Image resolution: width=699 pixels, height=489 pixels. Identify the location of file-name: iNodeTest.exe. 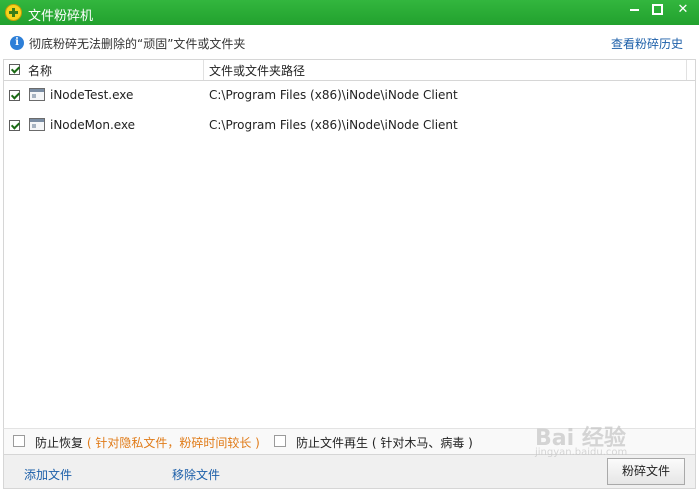
(92, 95).